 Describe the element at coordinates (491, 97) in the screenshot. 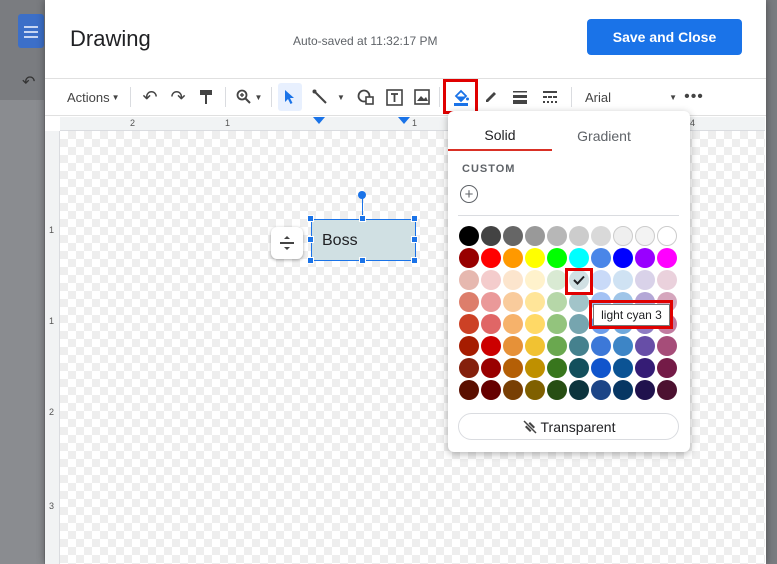

I see `border-color-icon` at that location.